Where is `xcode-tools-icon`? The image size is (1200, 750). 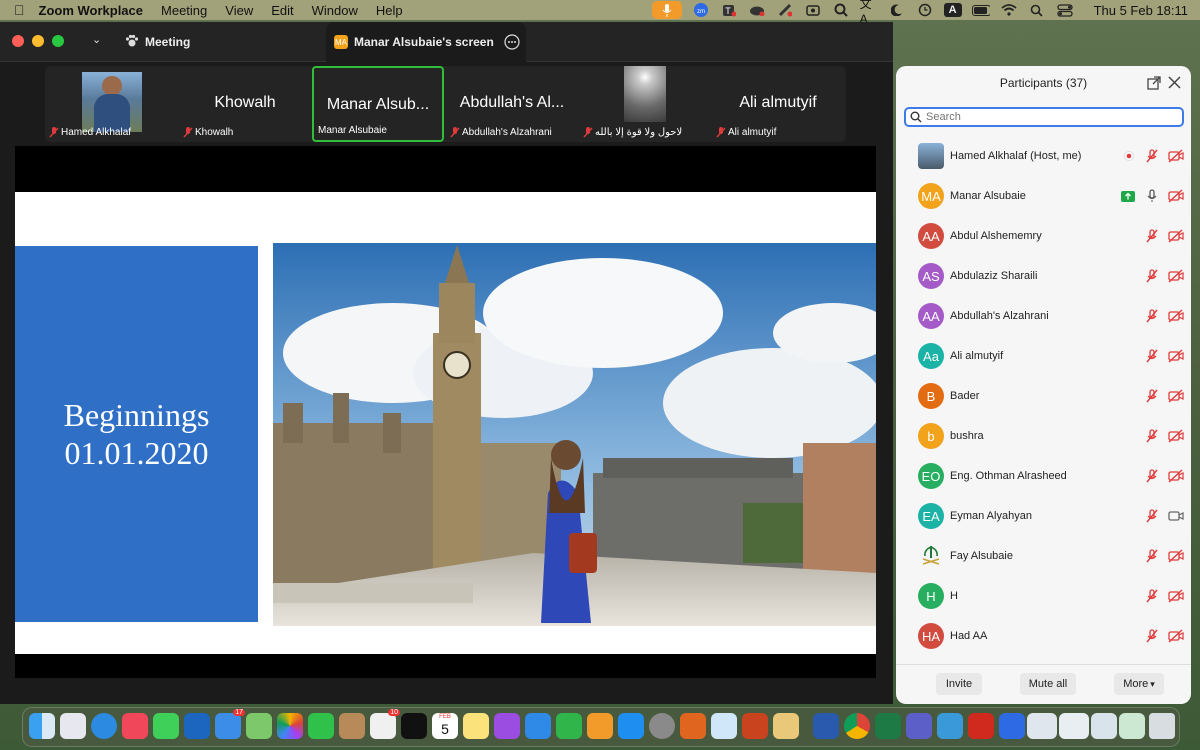 xcode-tools-icon is located at coordinates (950, 726).